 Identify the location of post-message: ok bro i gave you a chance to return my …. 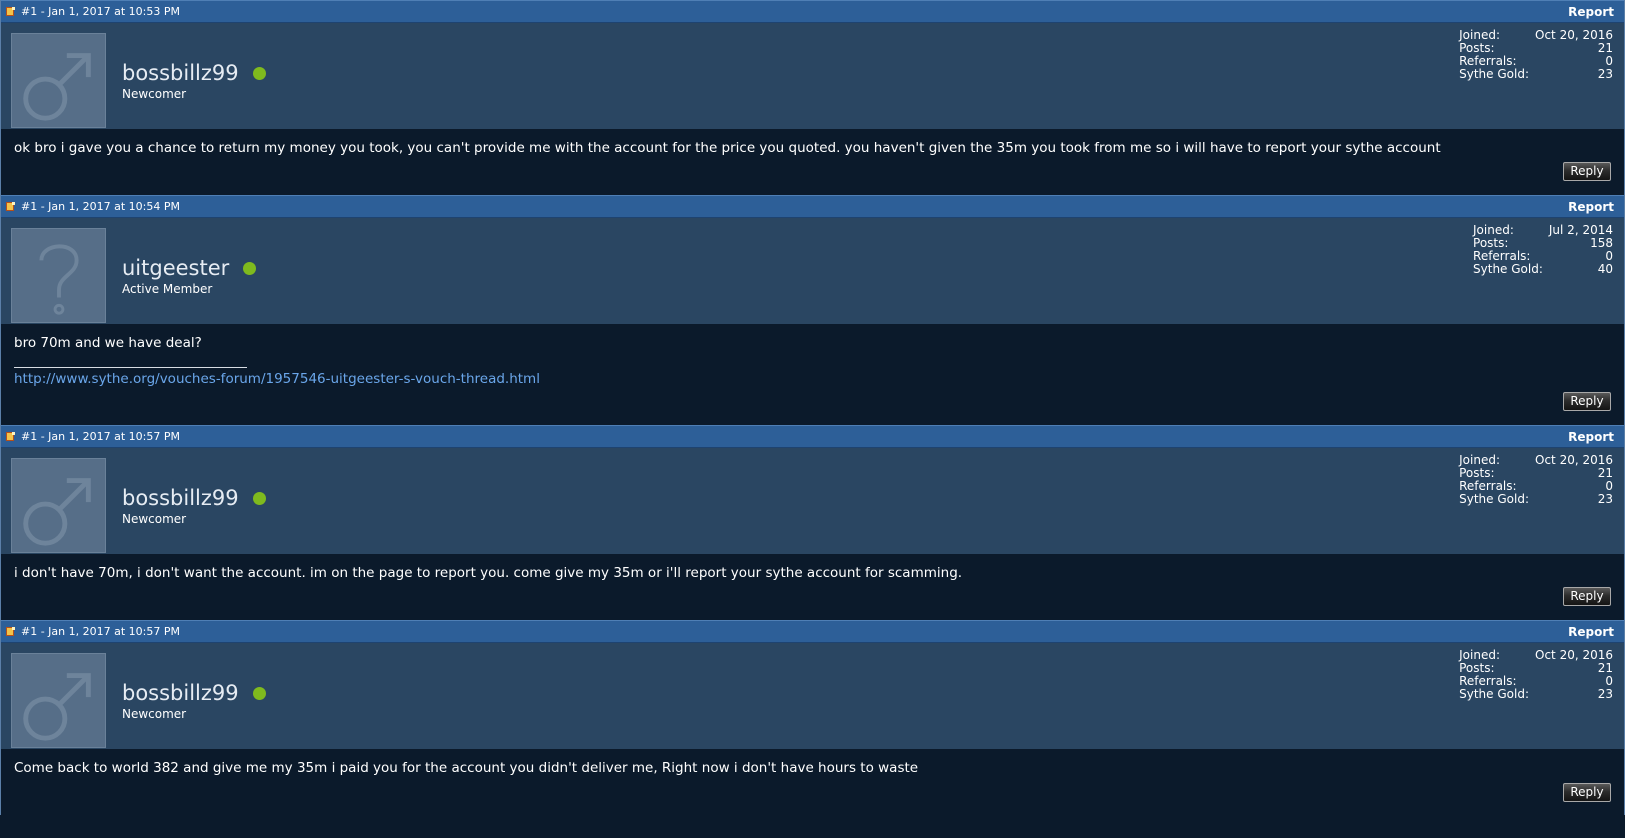
(727, 148).